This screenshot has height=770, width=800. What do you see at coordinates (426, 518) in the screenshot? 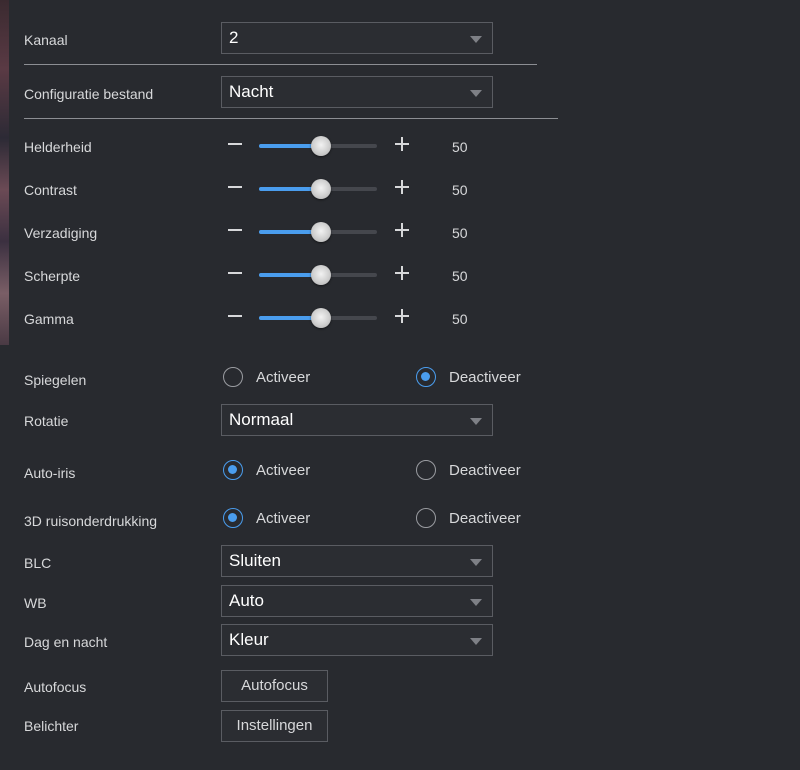
I see `ruisonderdrukking-deactiveer-radio` at bounding box center [426, 518].